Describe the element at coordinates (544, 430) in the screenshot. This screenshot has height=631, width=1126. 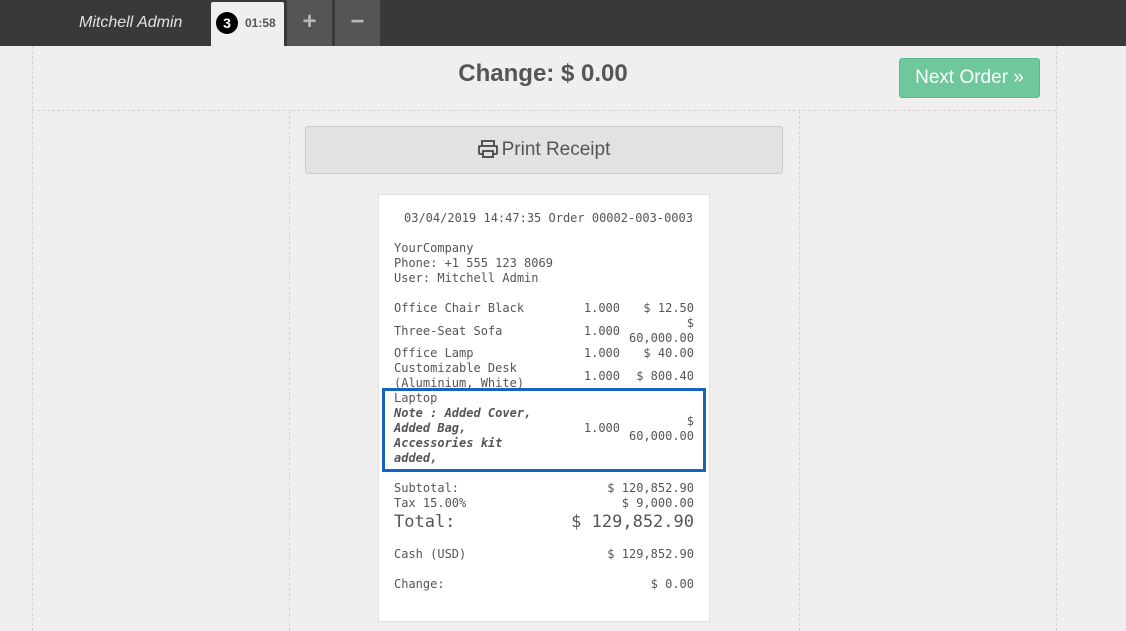
I see `highlight-box` at that location.